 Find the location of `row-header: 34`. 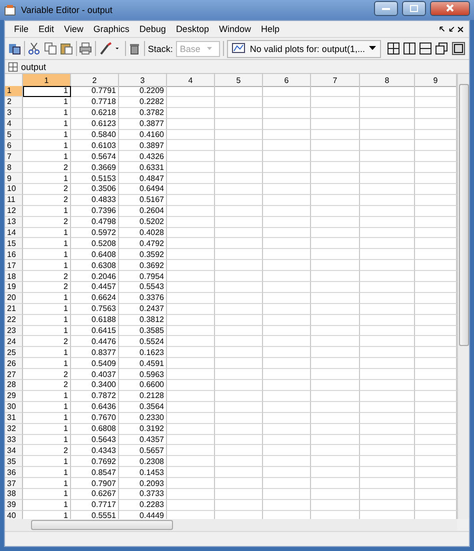

row-header: 34 is located at coordinates (14, 450).